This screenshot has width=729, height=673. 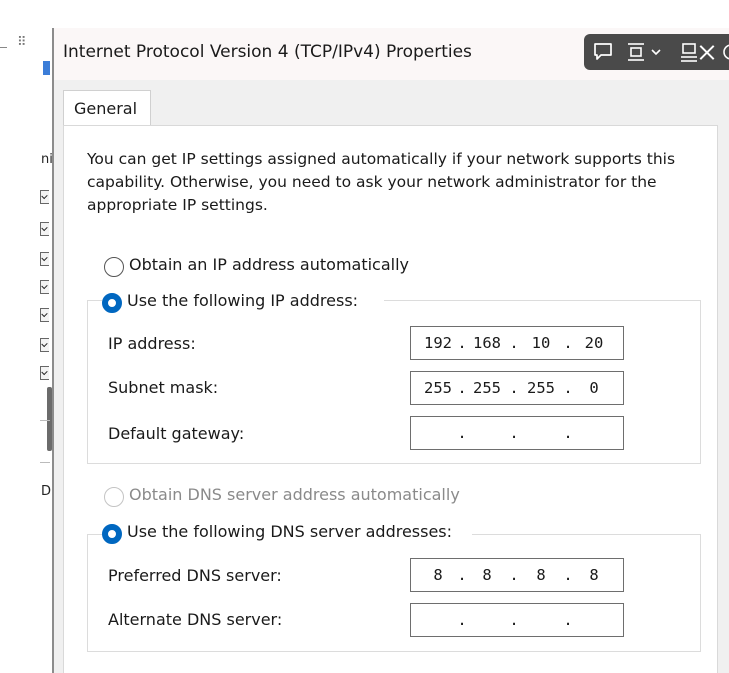 What do you see at coordinates (46, 68) in the screenshot?
I see `background-app-icon` at bounding box center [46, 68].